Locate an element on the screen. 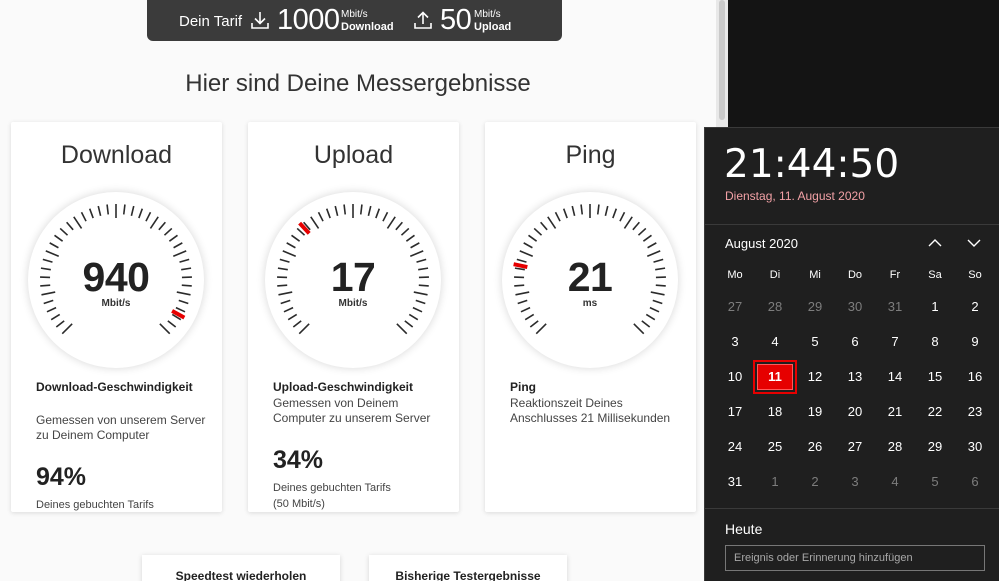  weekday-label: Mi is located at coordinates (815, 275).